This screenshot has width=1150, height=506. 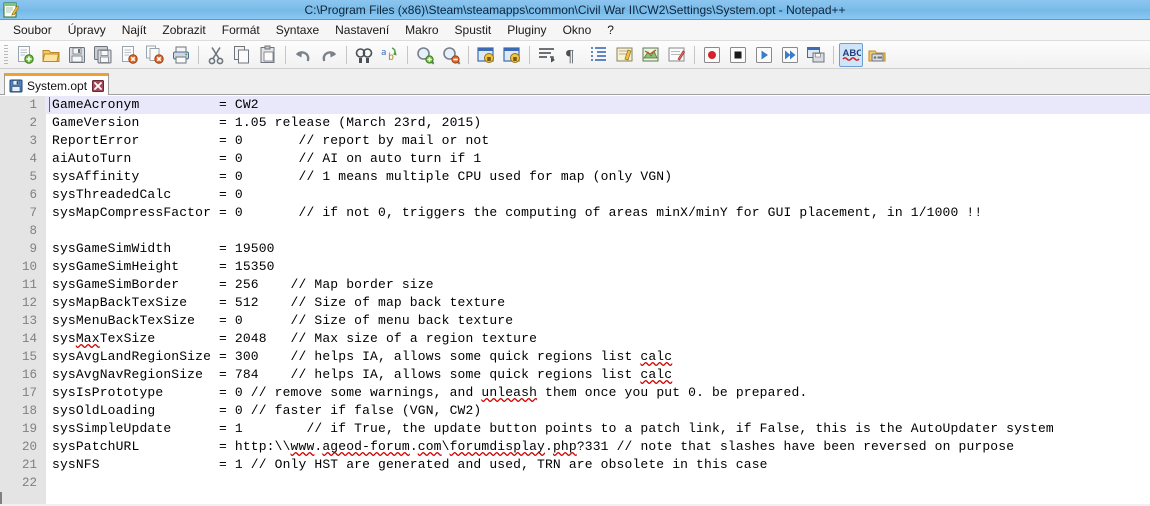 I want to click on code-line: 6 sysThreadedCalc = 0, so click(x=575, y=195).